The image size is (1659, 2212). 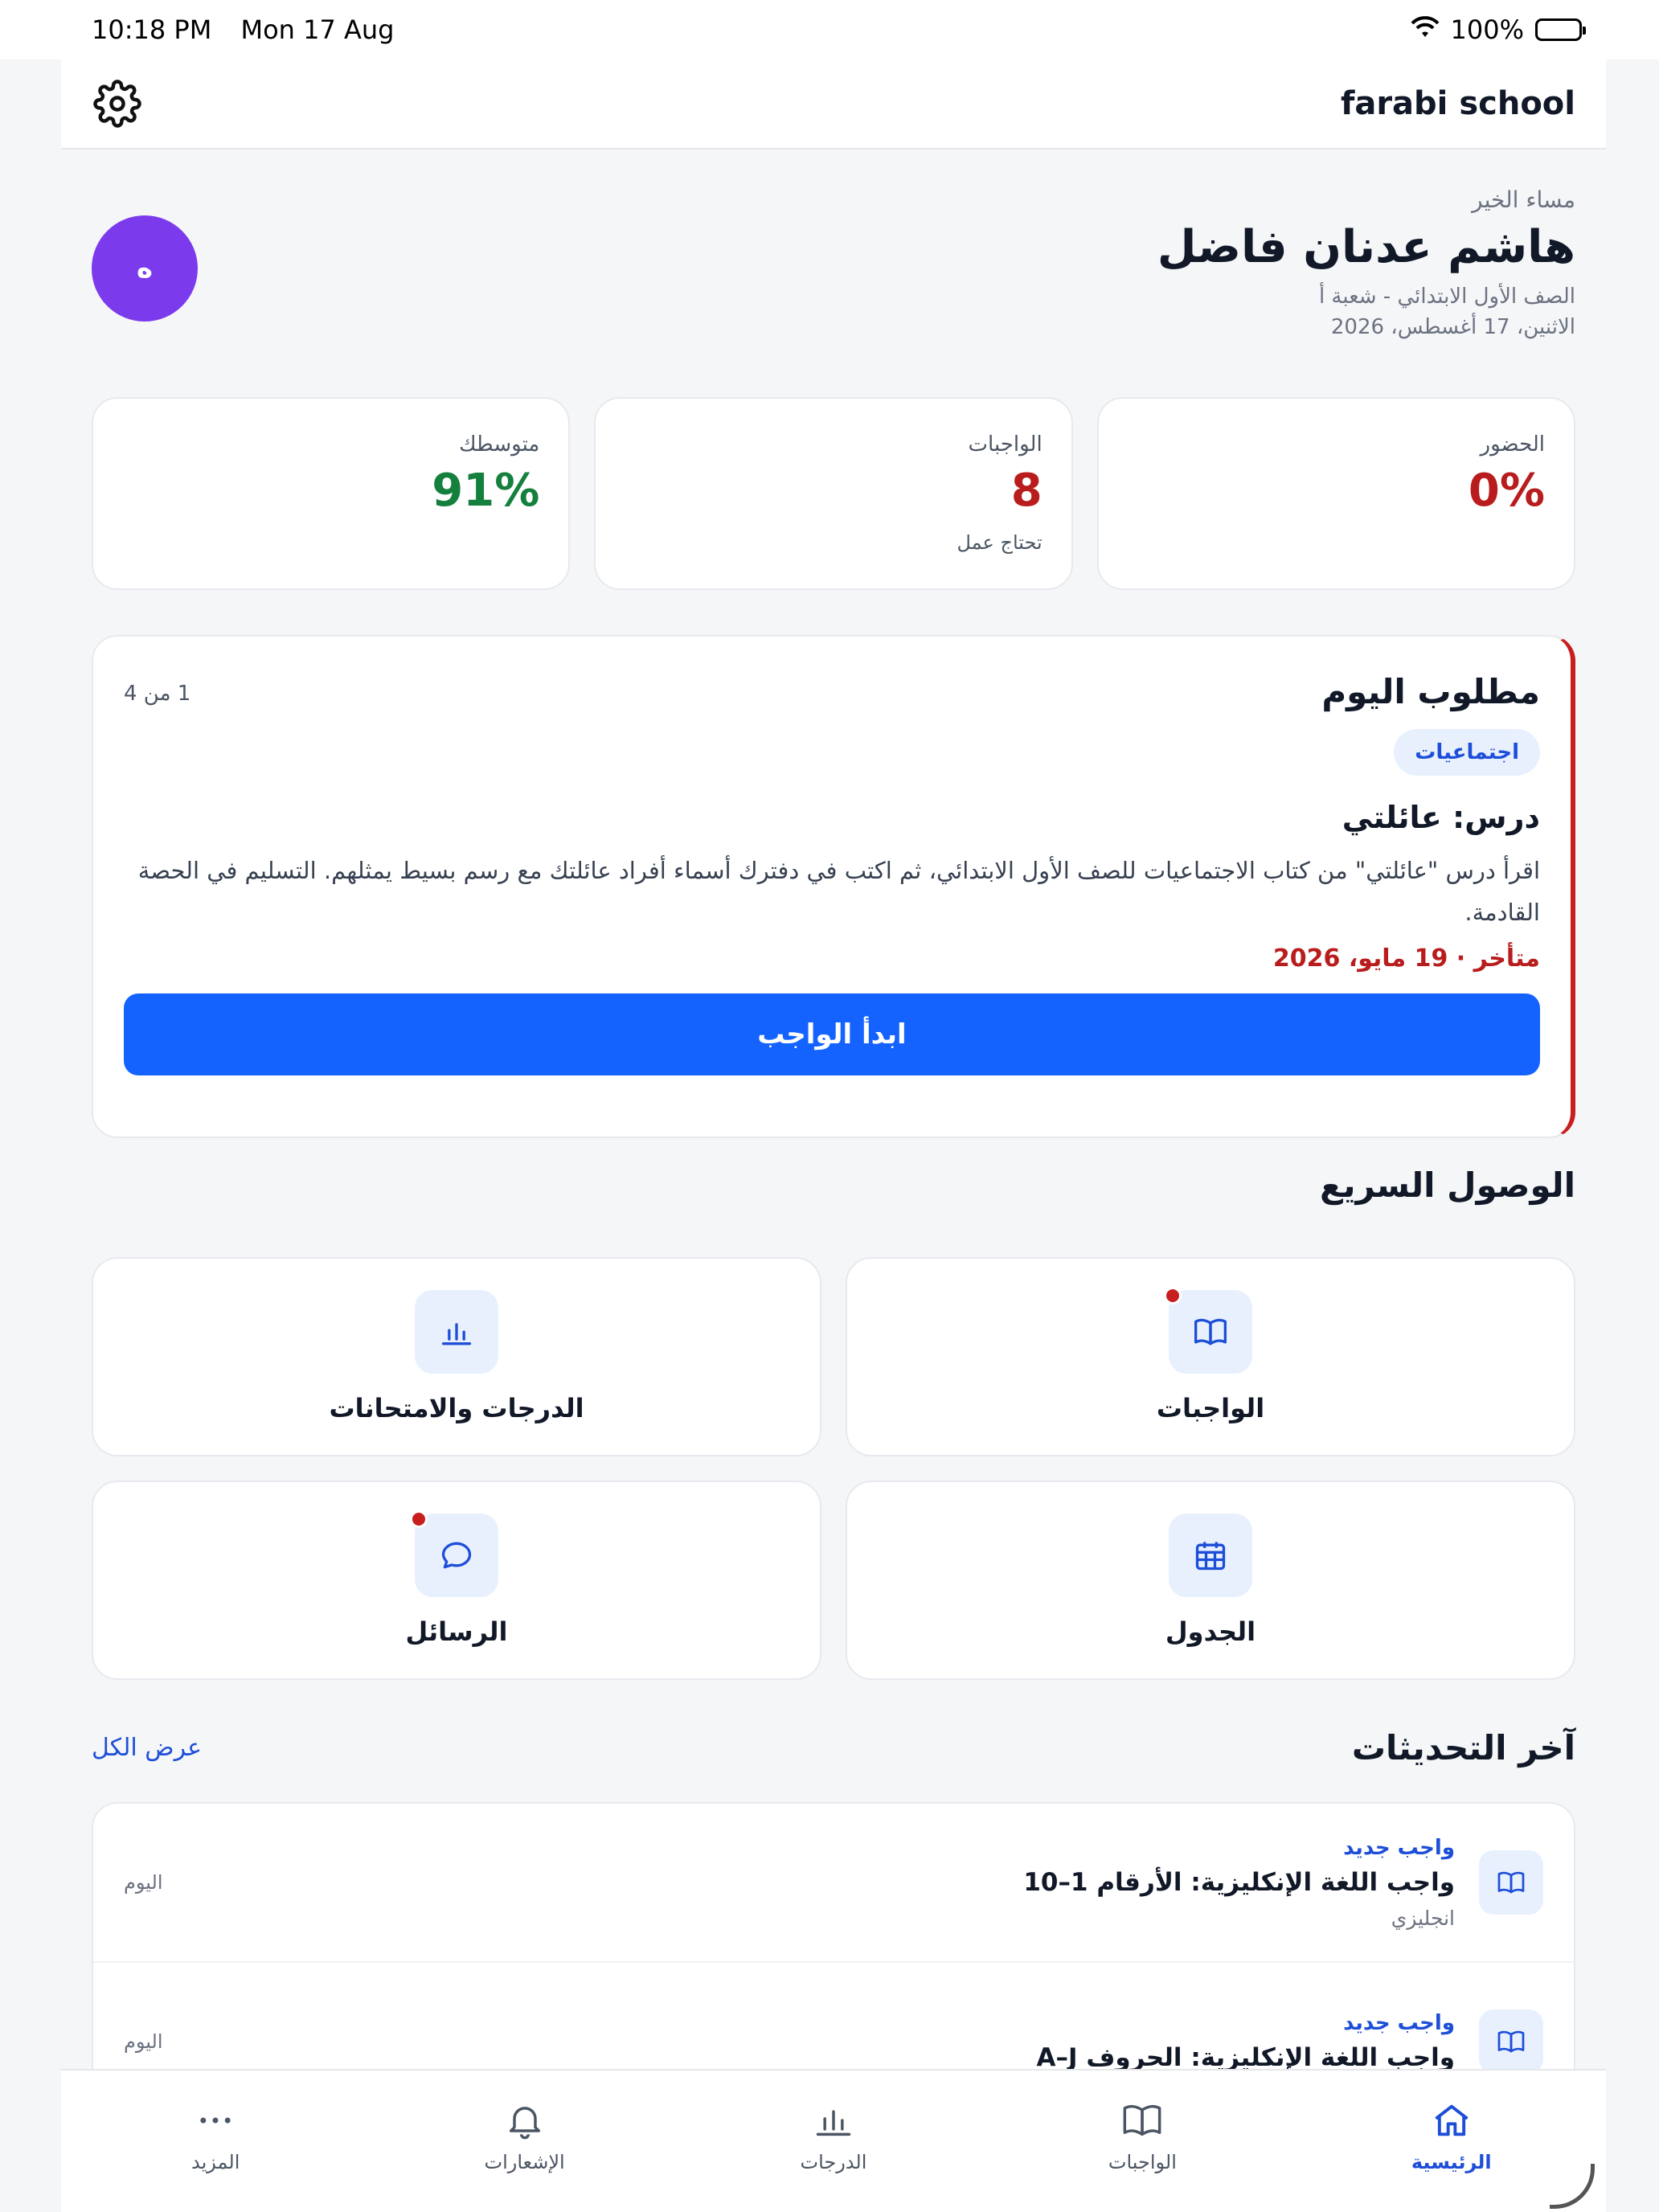 I want to click on quick-label: الرسائل, so click(x=456, y=1631).